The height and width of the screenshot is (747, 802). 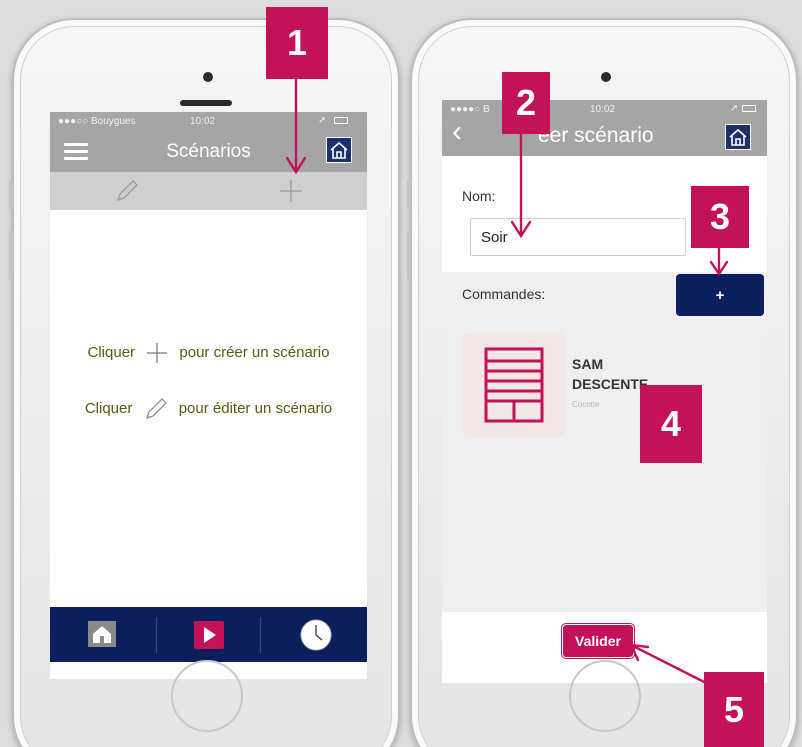 What do you see at coordinates (127, 191) in the screenshot?
I see `pencil-icon` at bounding box center [127, 191].